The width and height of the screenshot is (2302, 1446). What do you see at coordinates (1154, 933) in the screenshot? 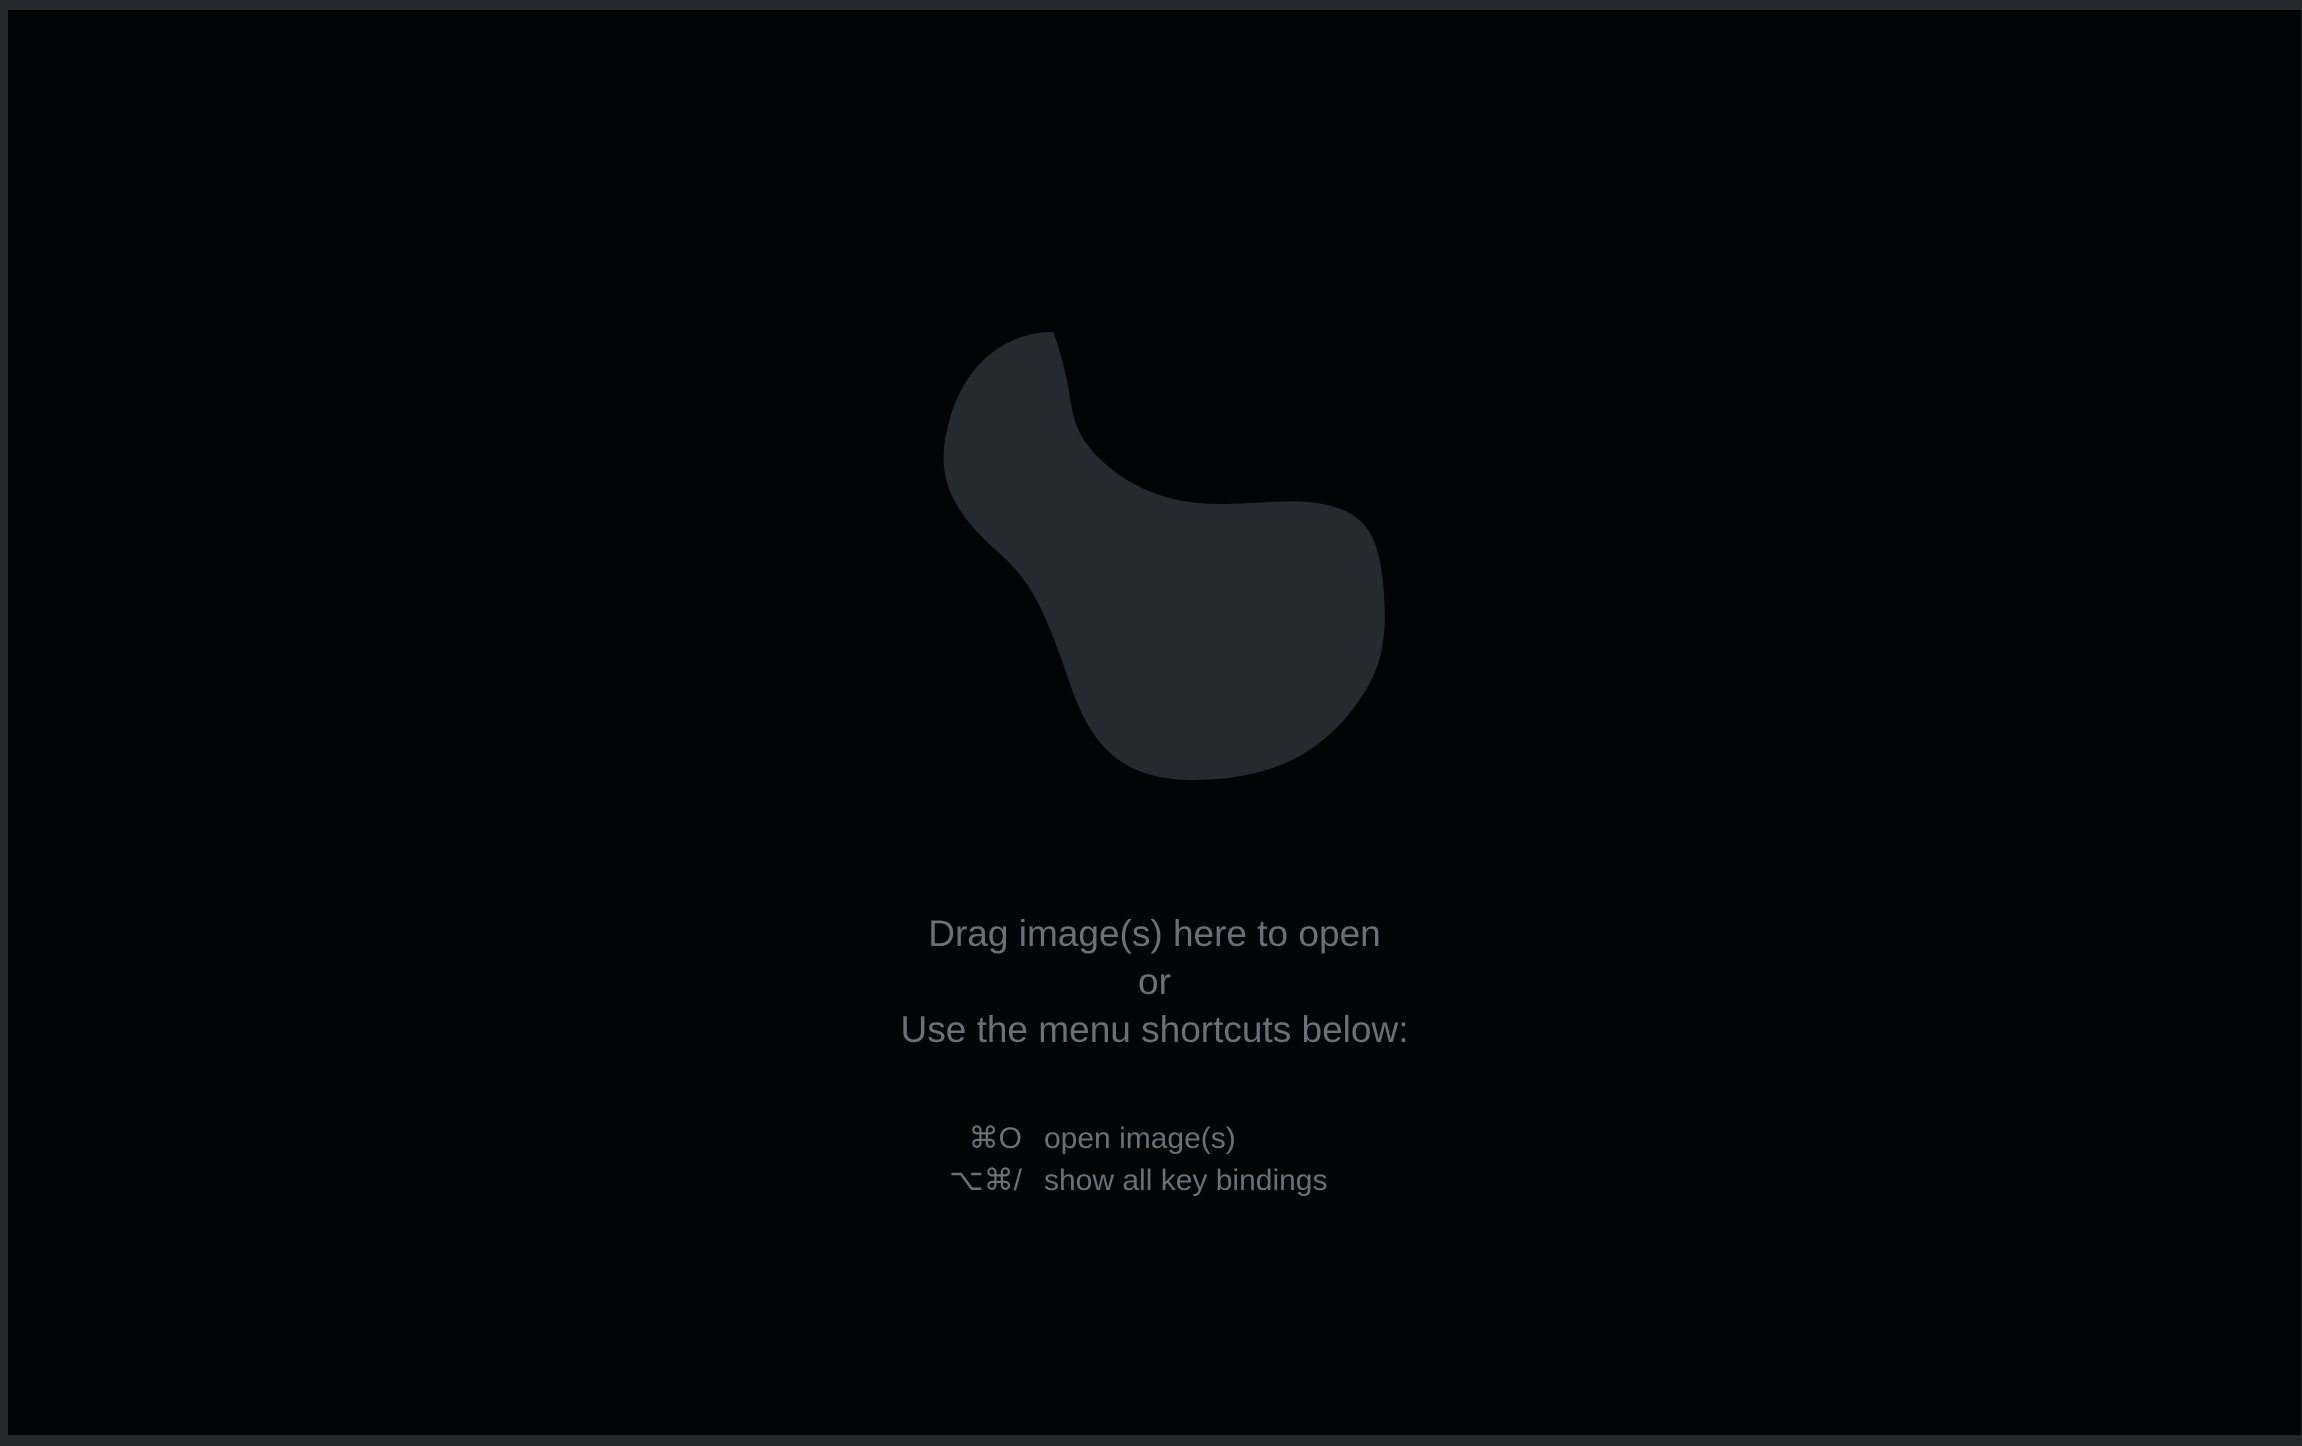
I see `drag-instruction: Drag image(s) here to open` at bounding box center [1154, 933].